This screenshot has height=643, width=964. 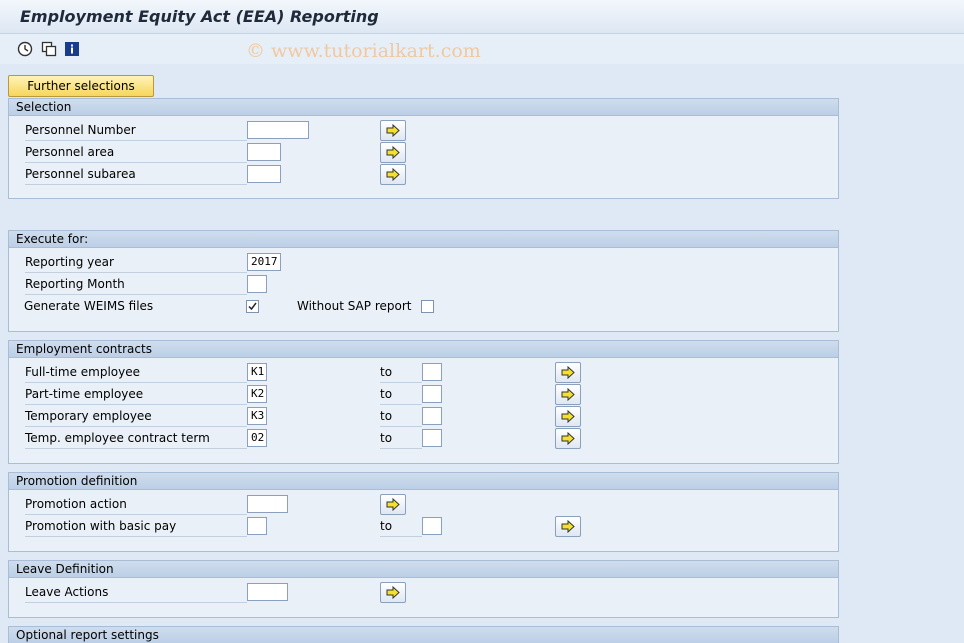 I want to click on personnel-subarea-input, so click(x=264, y=174).